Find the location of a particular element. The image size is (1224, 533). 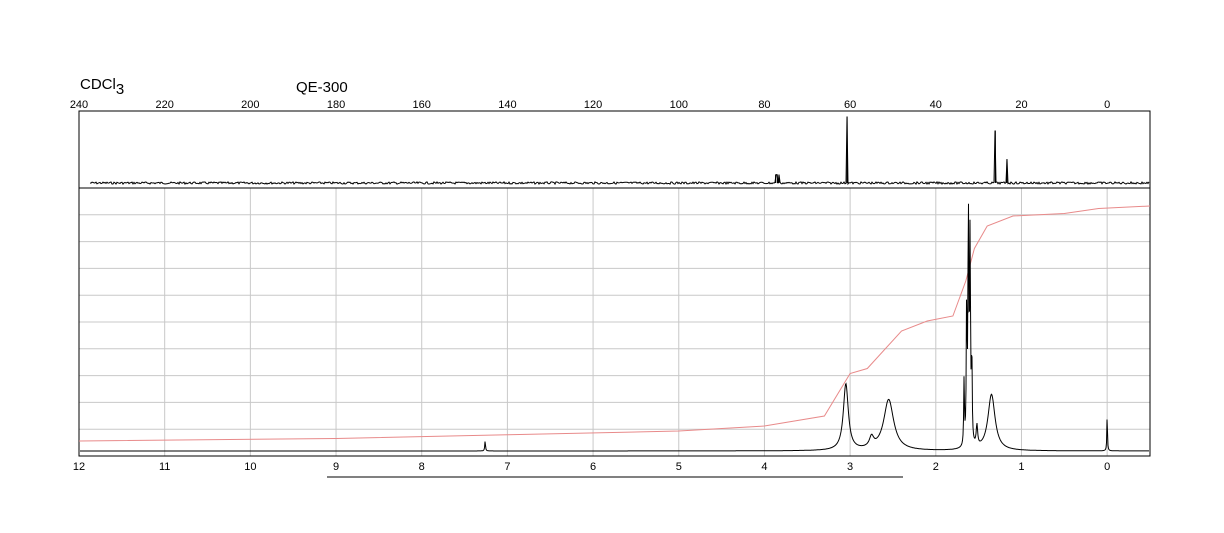

c13-tick-label: 120 is located at coordinates (593, 105).